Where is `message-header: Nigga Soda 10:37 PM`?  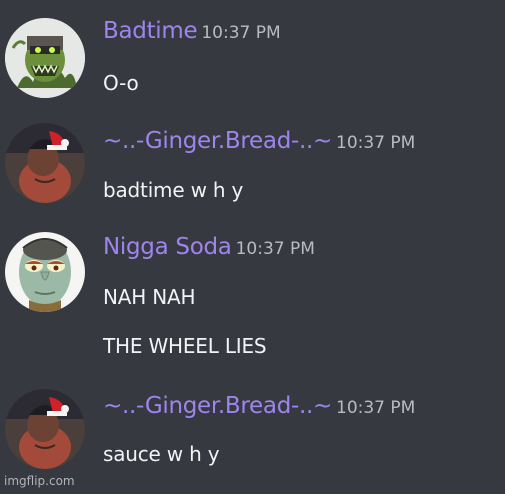
message-header: Nigga Soda 10:37 PM is located at coordinates (209, 247).